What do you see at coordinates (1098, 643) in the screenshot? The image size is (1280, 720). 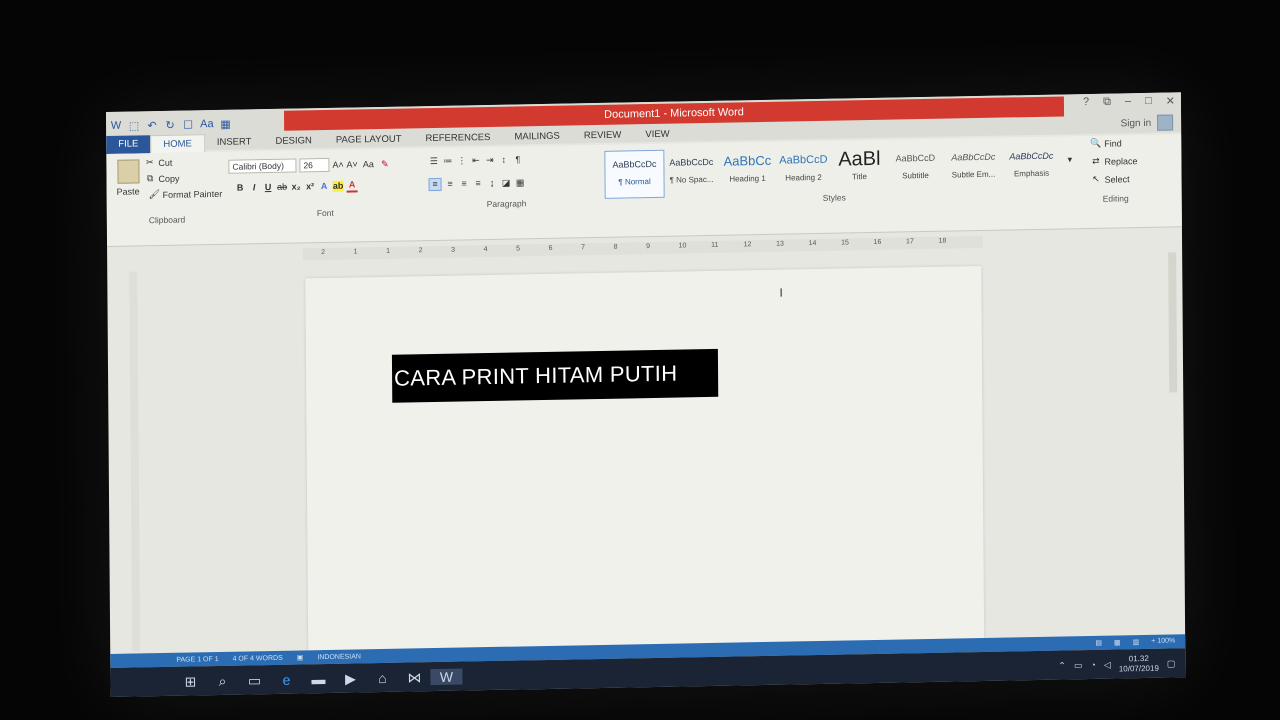 I see `read-mode-icon: ▤` at bounding box center [1098, 643].